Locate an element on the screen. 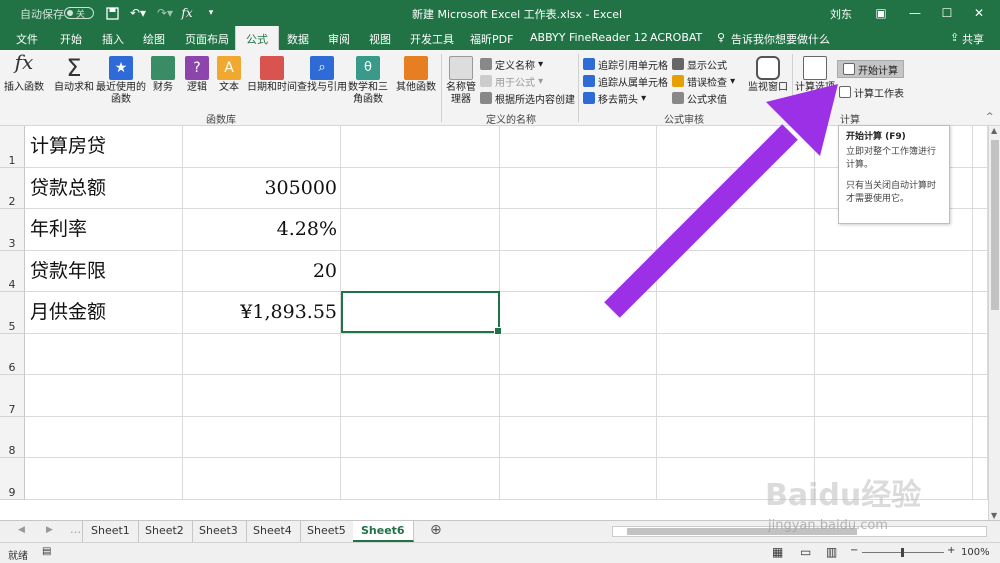 The image size is (1000, 563). tell-me-search: 告诉我你想要做什么 is located at coordinates (780, 39).